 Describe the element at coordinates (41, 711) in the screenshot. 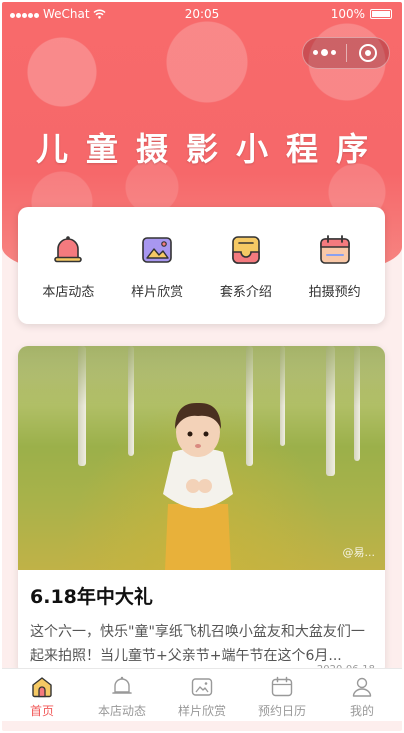

I see `tab-label: 首页` at that location.